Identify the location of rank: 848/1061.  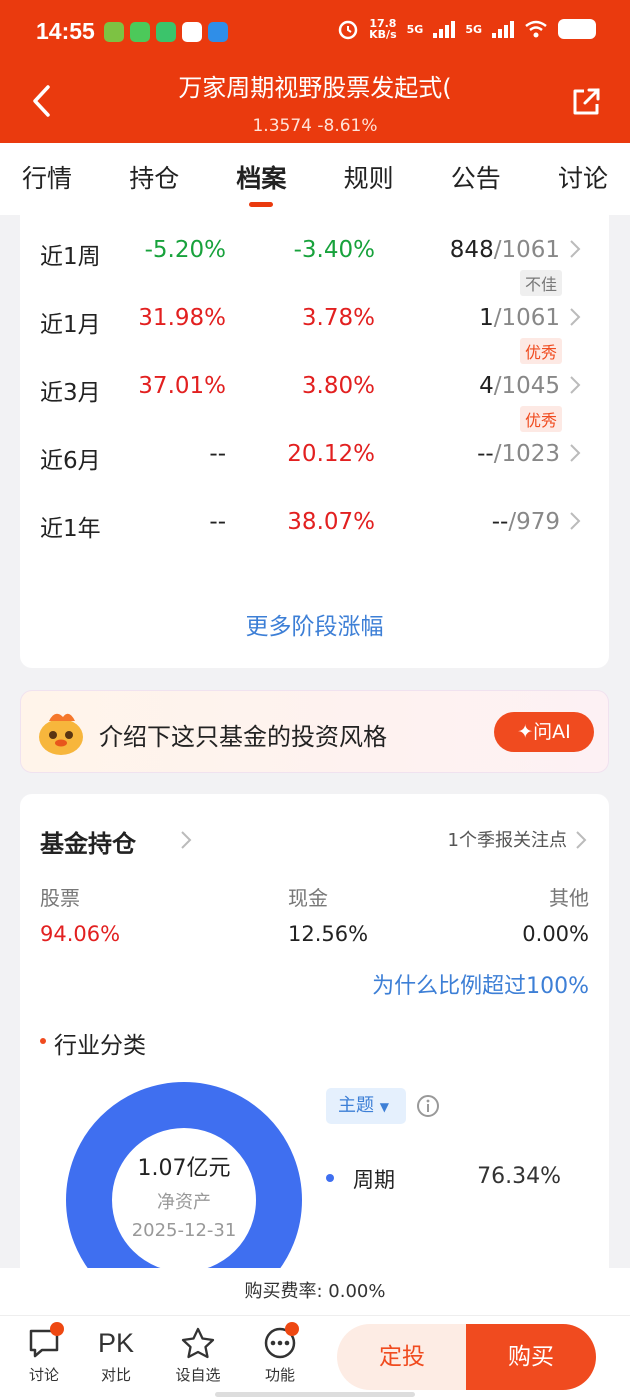
(504, 250).